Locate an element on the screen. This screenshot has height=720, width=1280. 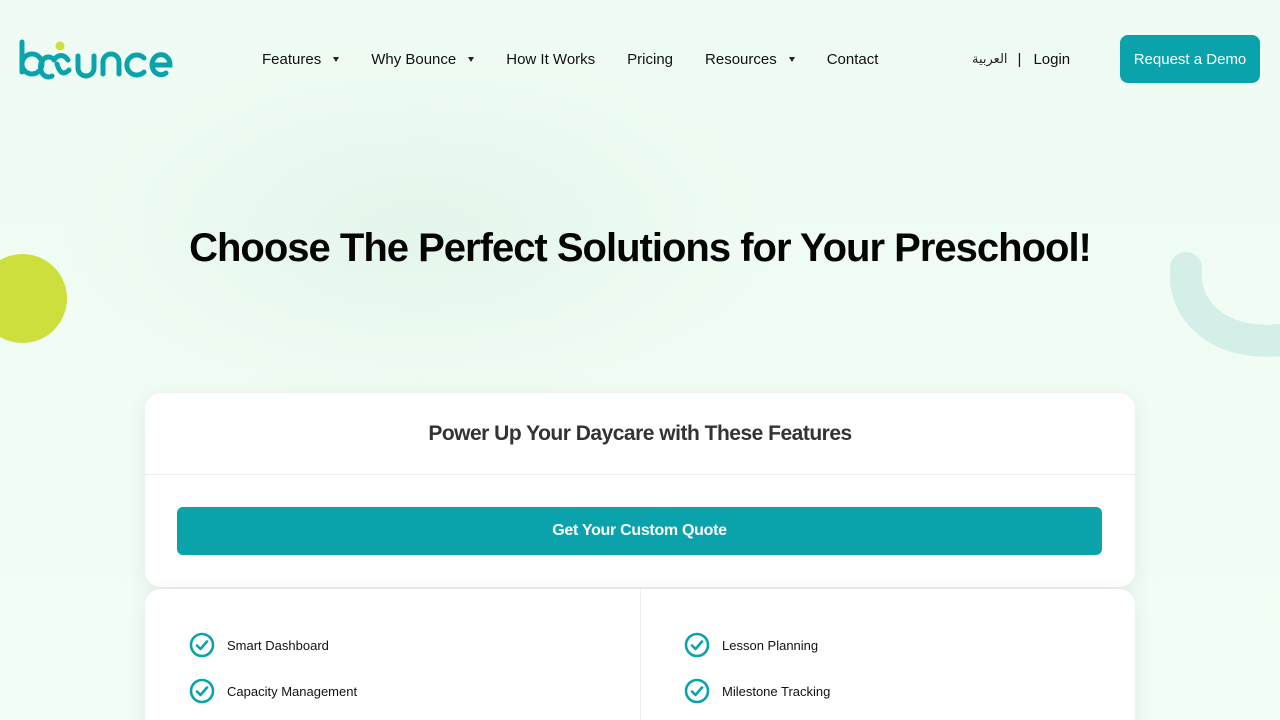
bounce-logo is located at coordinates (96, 60).